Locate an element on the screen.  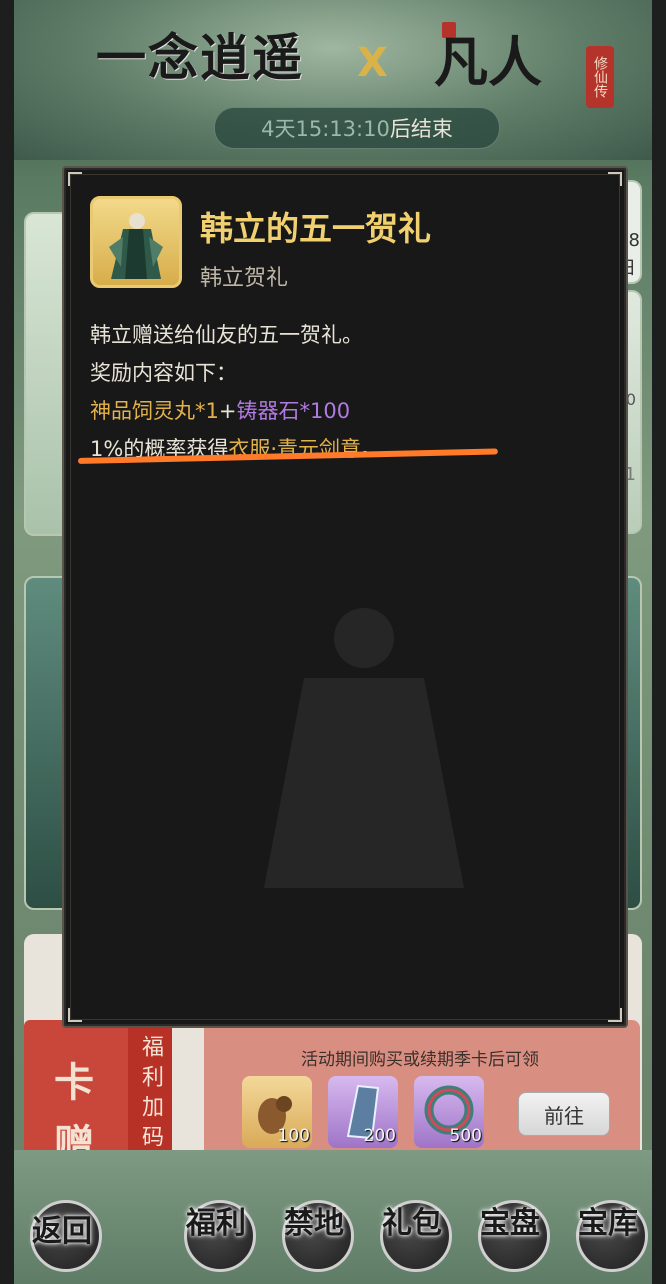
desc-line: 韩立赠送给仙友的五一贺礼。 is located at coordinates (226, 335).